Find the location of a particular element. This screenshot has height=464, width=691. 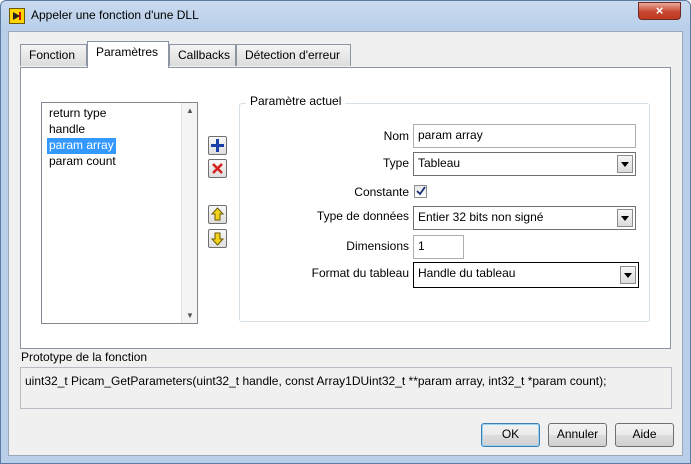

tab-label: Paramètres is located at coordinates (127, 52).